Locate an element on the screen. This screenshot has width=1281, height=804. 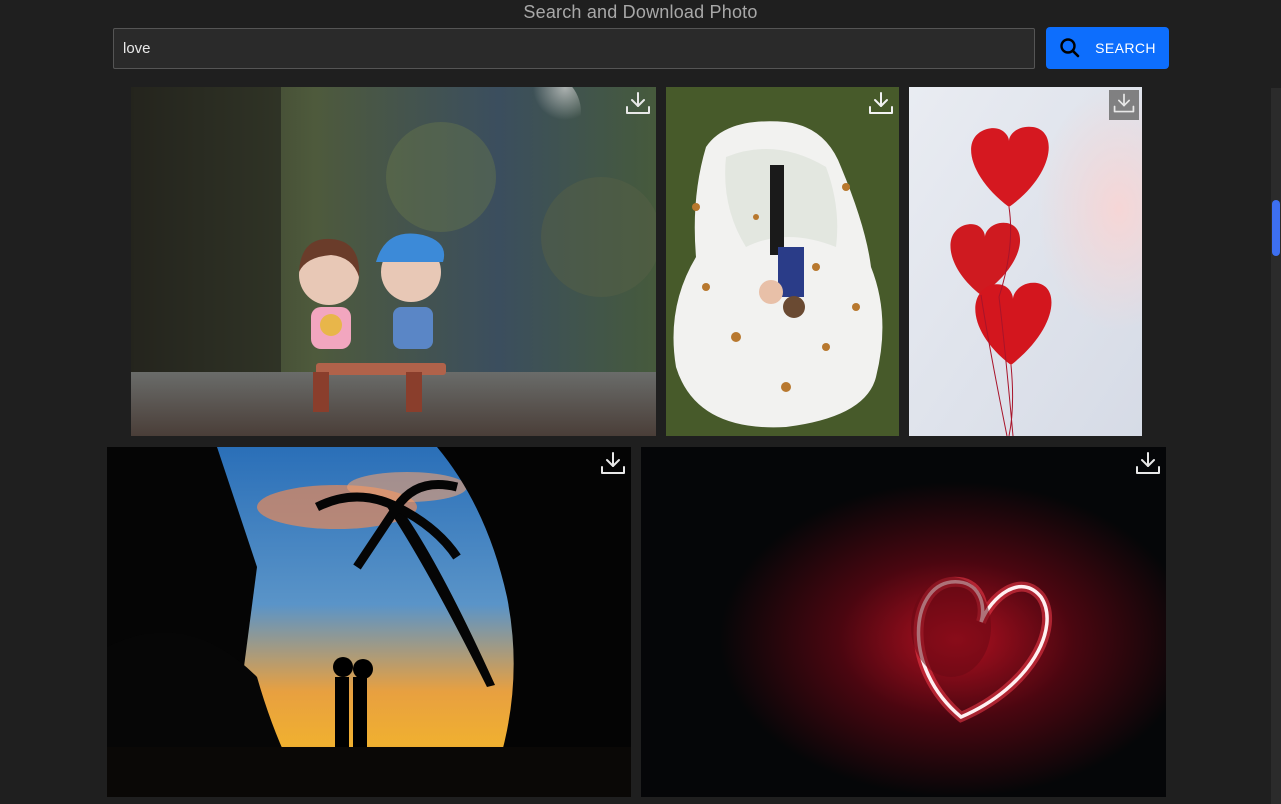
scrollbar-thumb is located at coordinates (1276, 228).